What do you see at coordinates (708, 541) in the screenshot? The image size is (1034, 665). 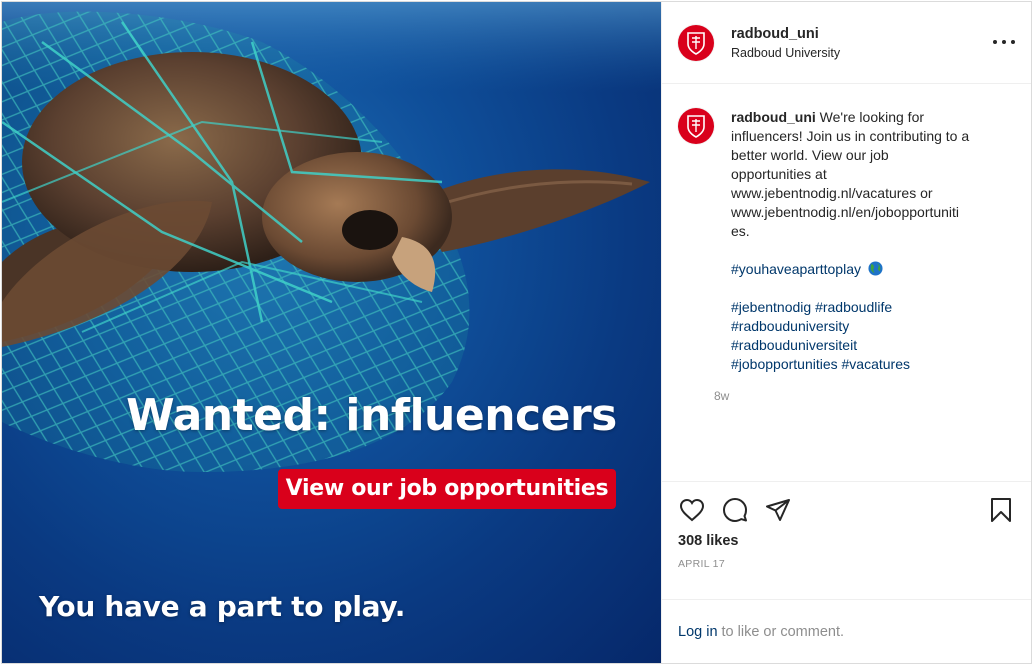 I see `likes-count: 308 likes` at bounding box center [708, 541].